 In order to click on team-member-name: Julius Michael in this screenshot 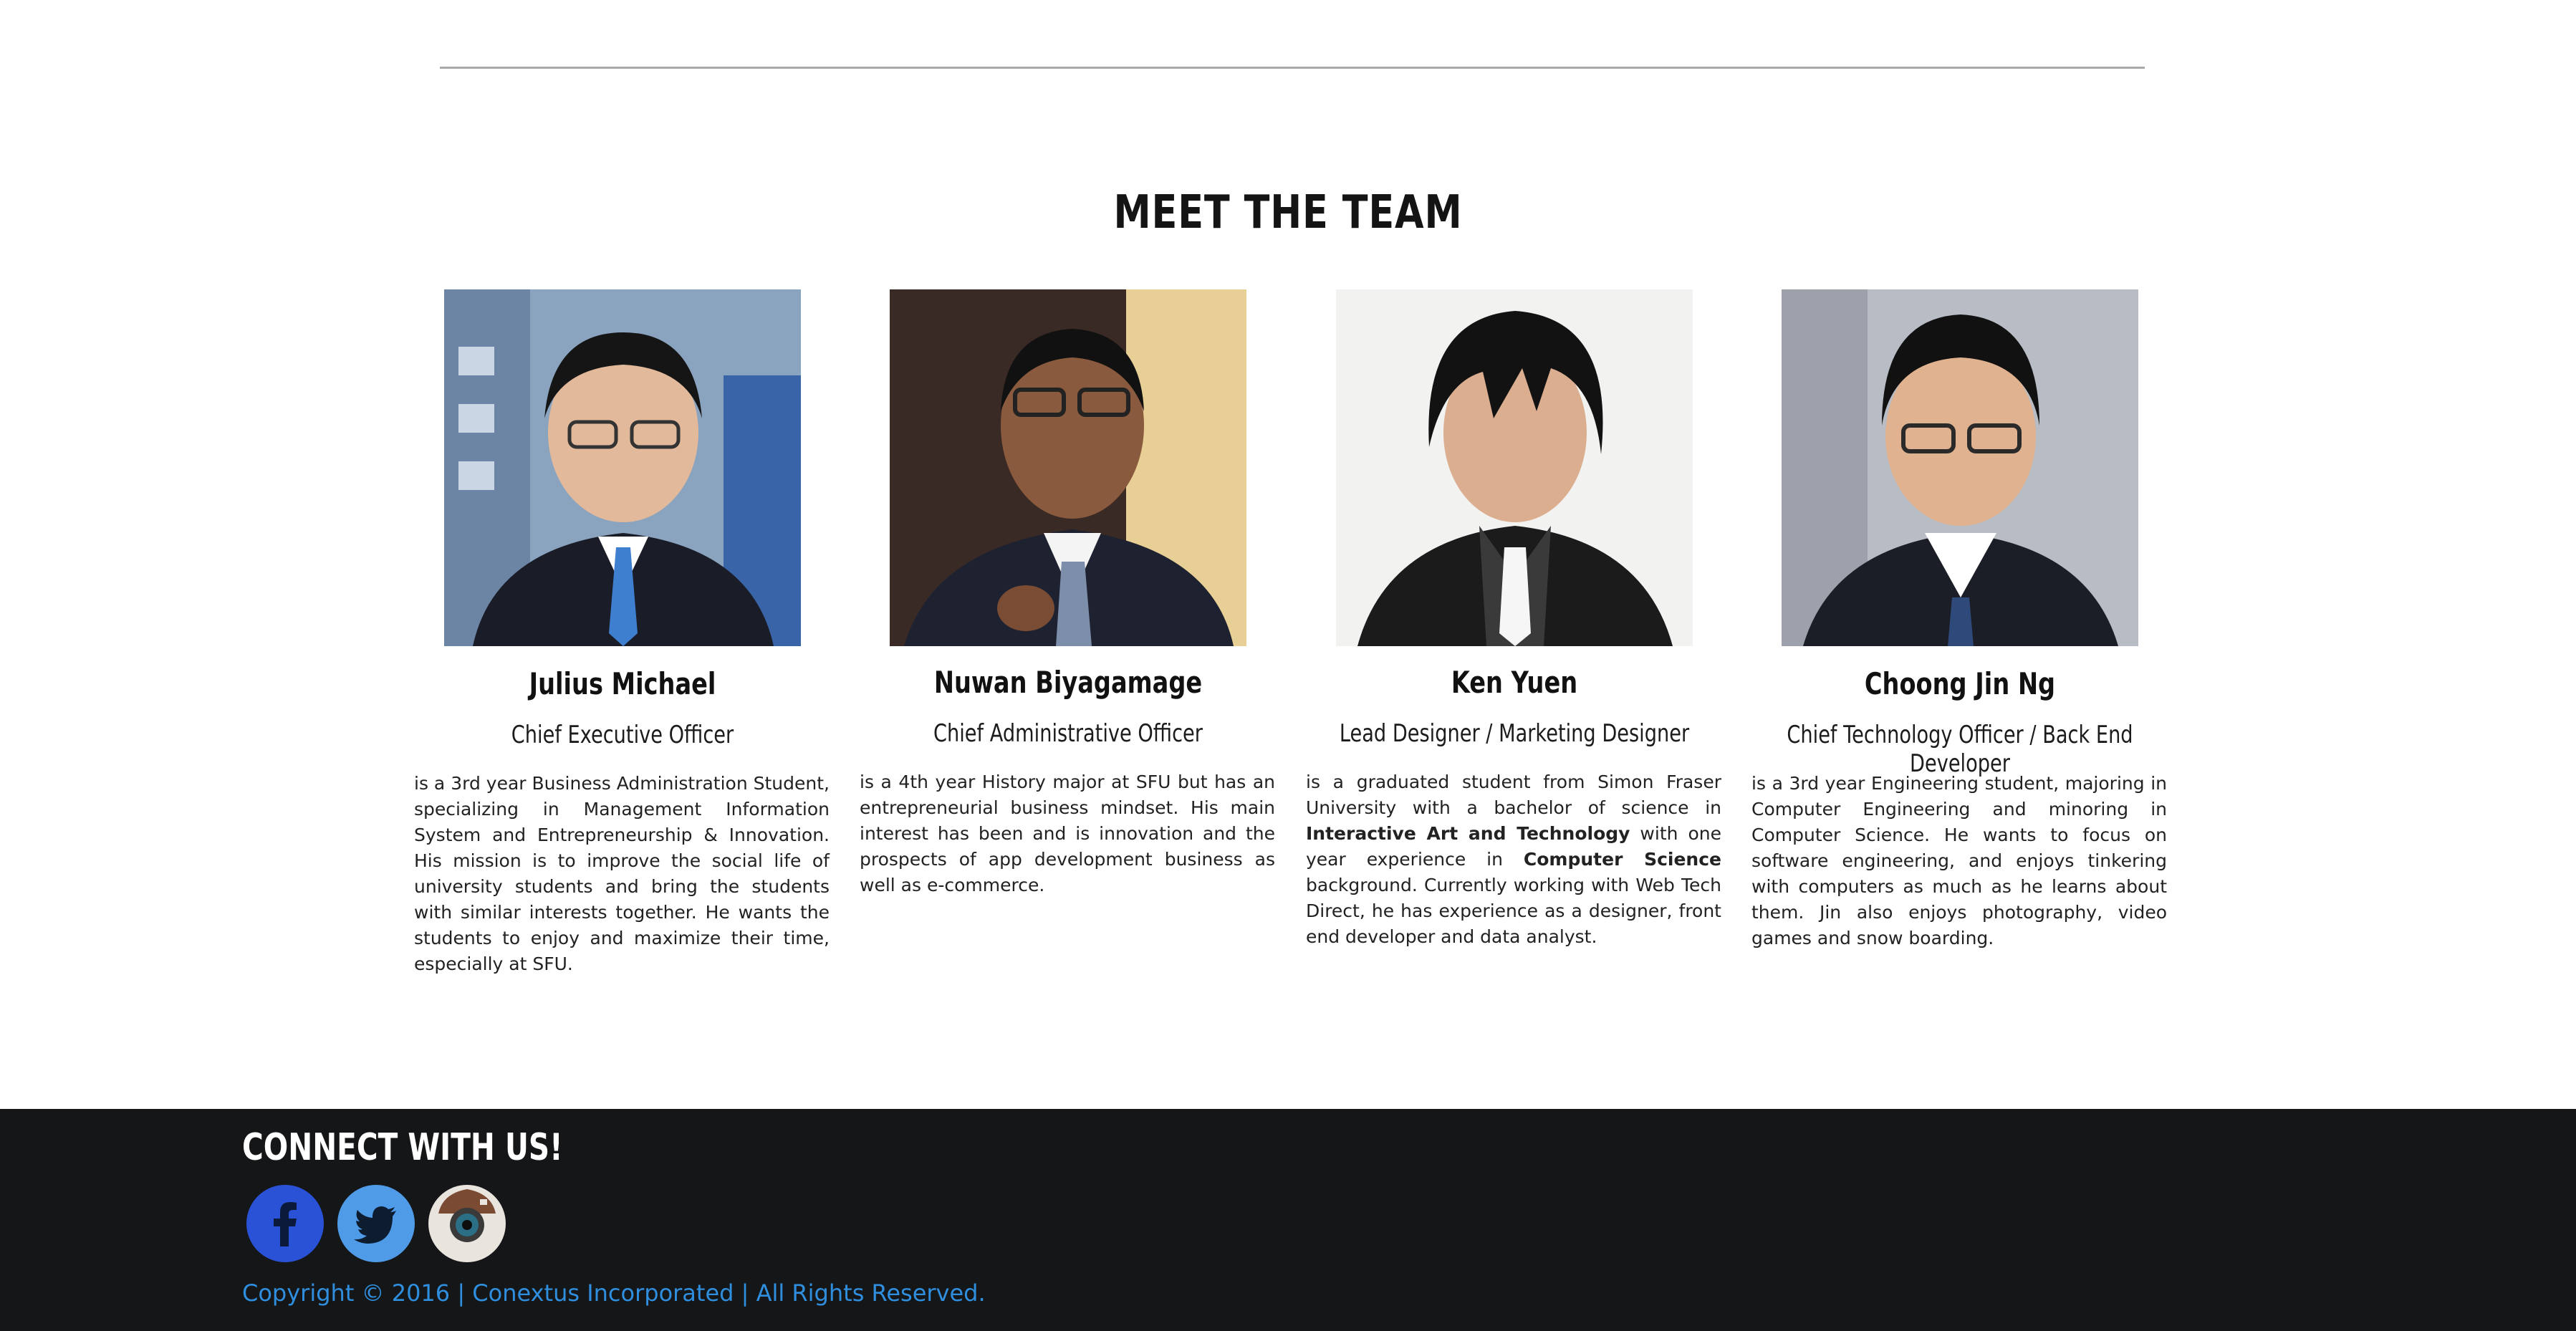, I will do `click(622, 683)`.